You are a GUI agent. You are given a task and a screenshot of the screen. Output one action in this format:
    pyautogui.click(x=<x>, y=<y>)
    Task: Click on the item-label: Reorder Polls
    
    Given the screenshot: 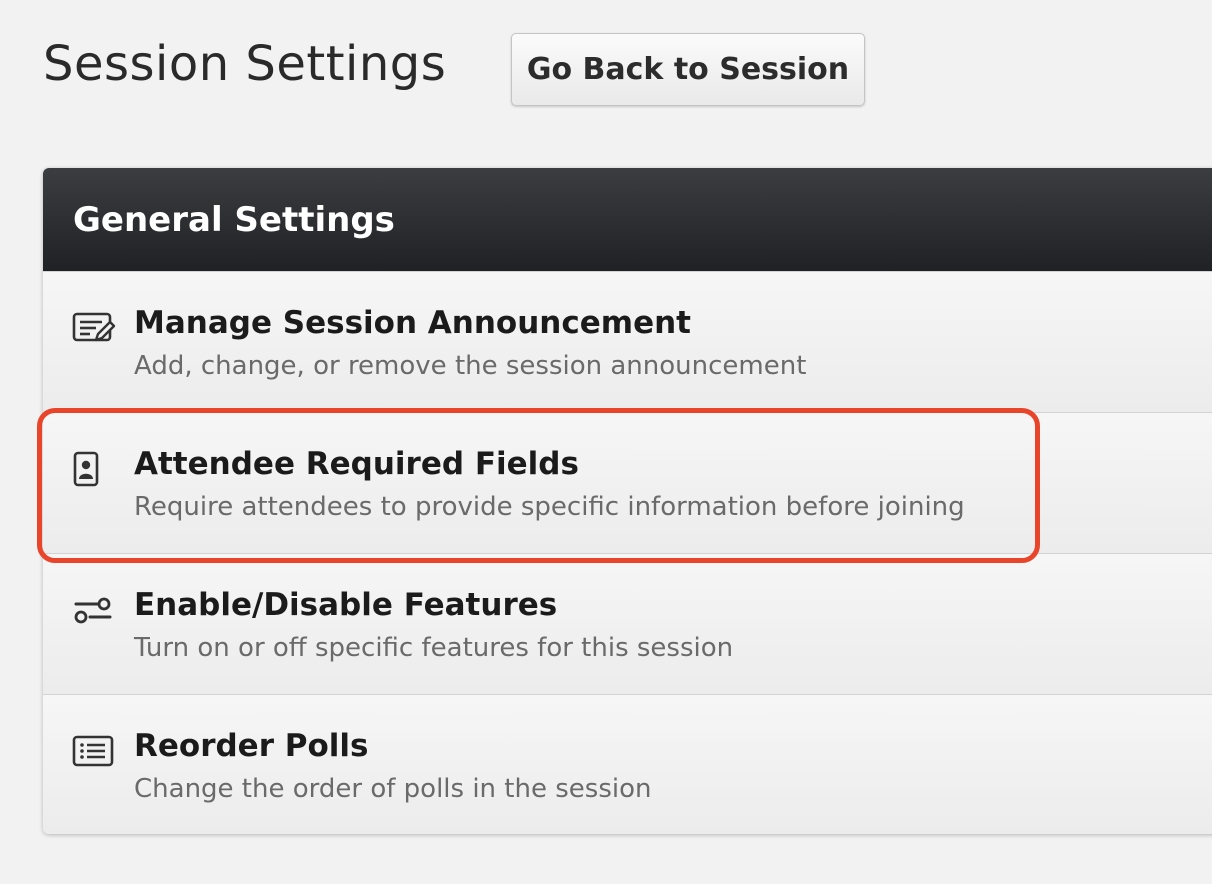 What is the action you would take?
    pyautogui.click(x=251, y=746)
    